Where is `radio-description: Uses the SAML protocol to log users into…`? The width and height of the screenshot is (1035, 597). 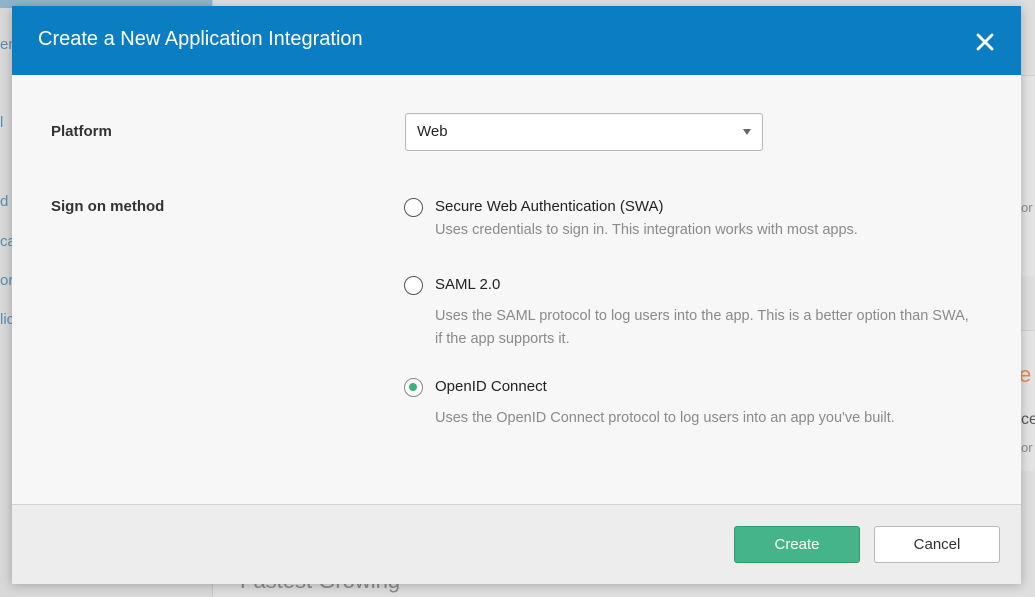 radio-description: Uses the SAML protocol to log users into… is located at coordinates (702, 327).